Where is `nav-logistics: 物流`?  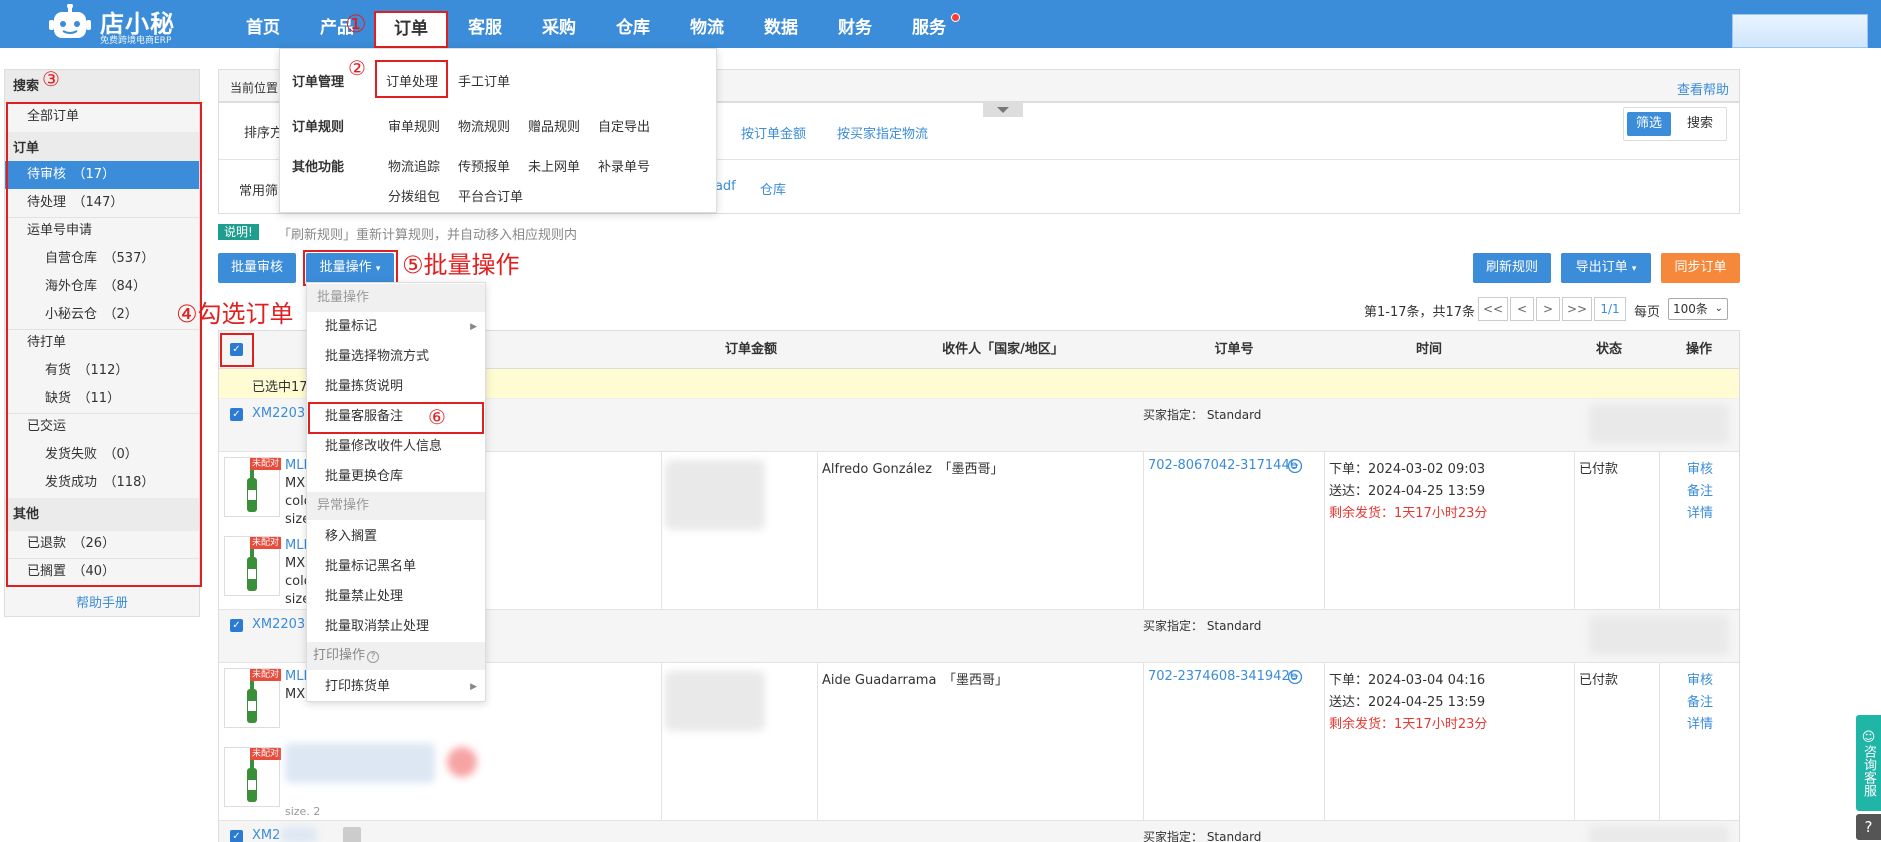 nav-logistics: 物流 is located at coordinates (707, 24).